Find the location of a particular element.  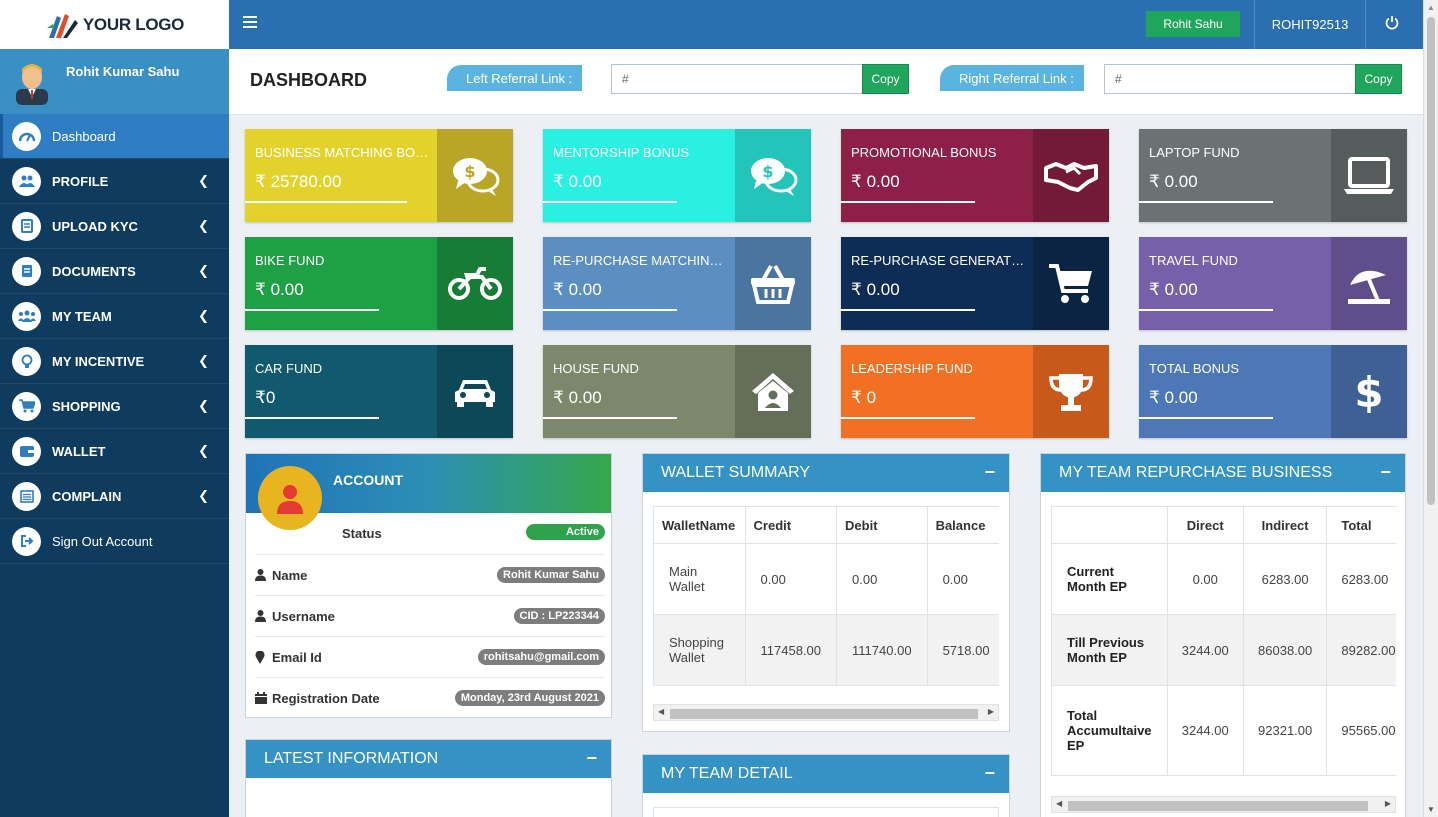

name-value: Rohit Kumar Sahu is located at coordinates (551, 575).